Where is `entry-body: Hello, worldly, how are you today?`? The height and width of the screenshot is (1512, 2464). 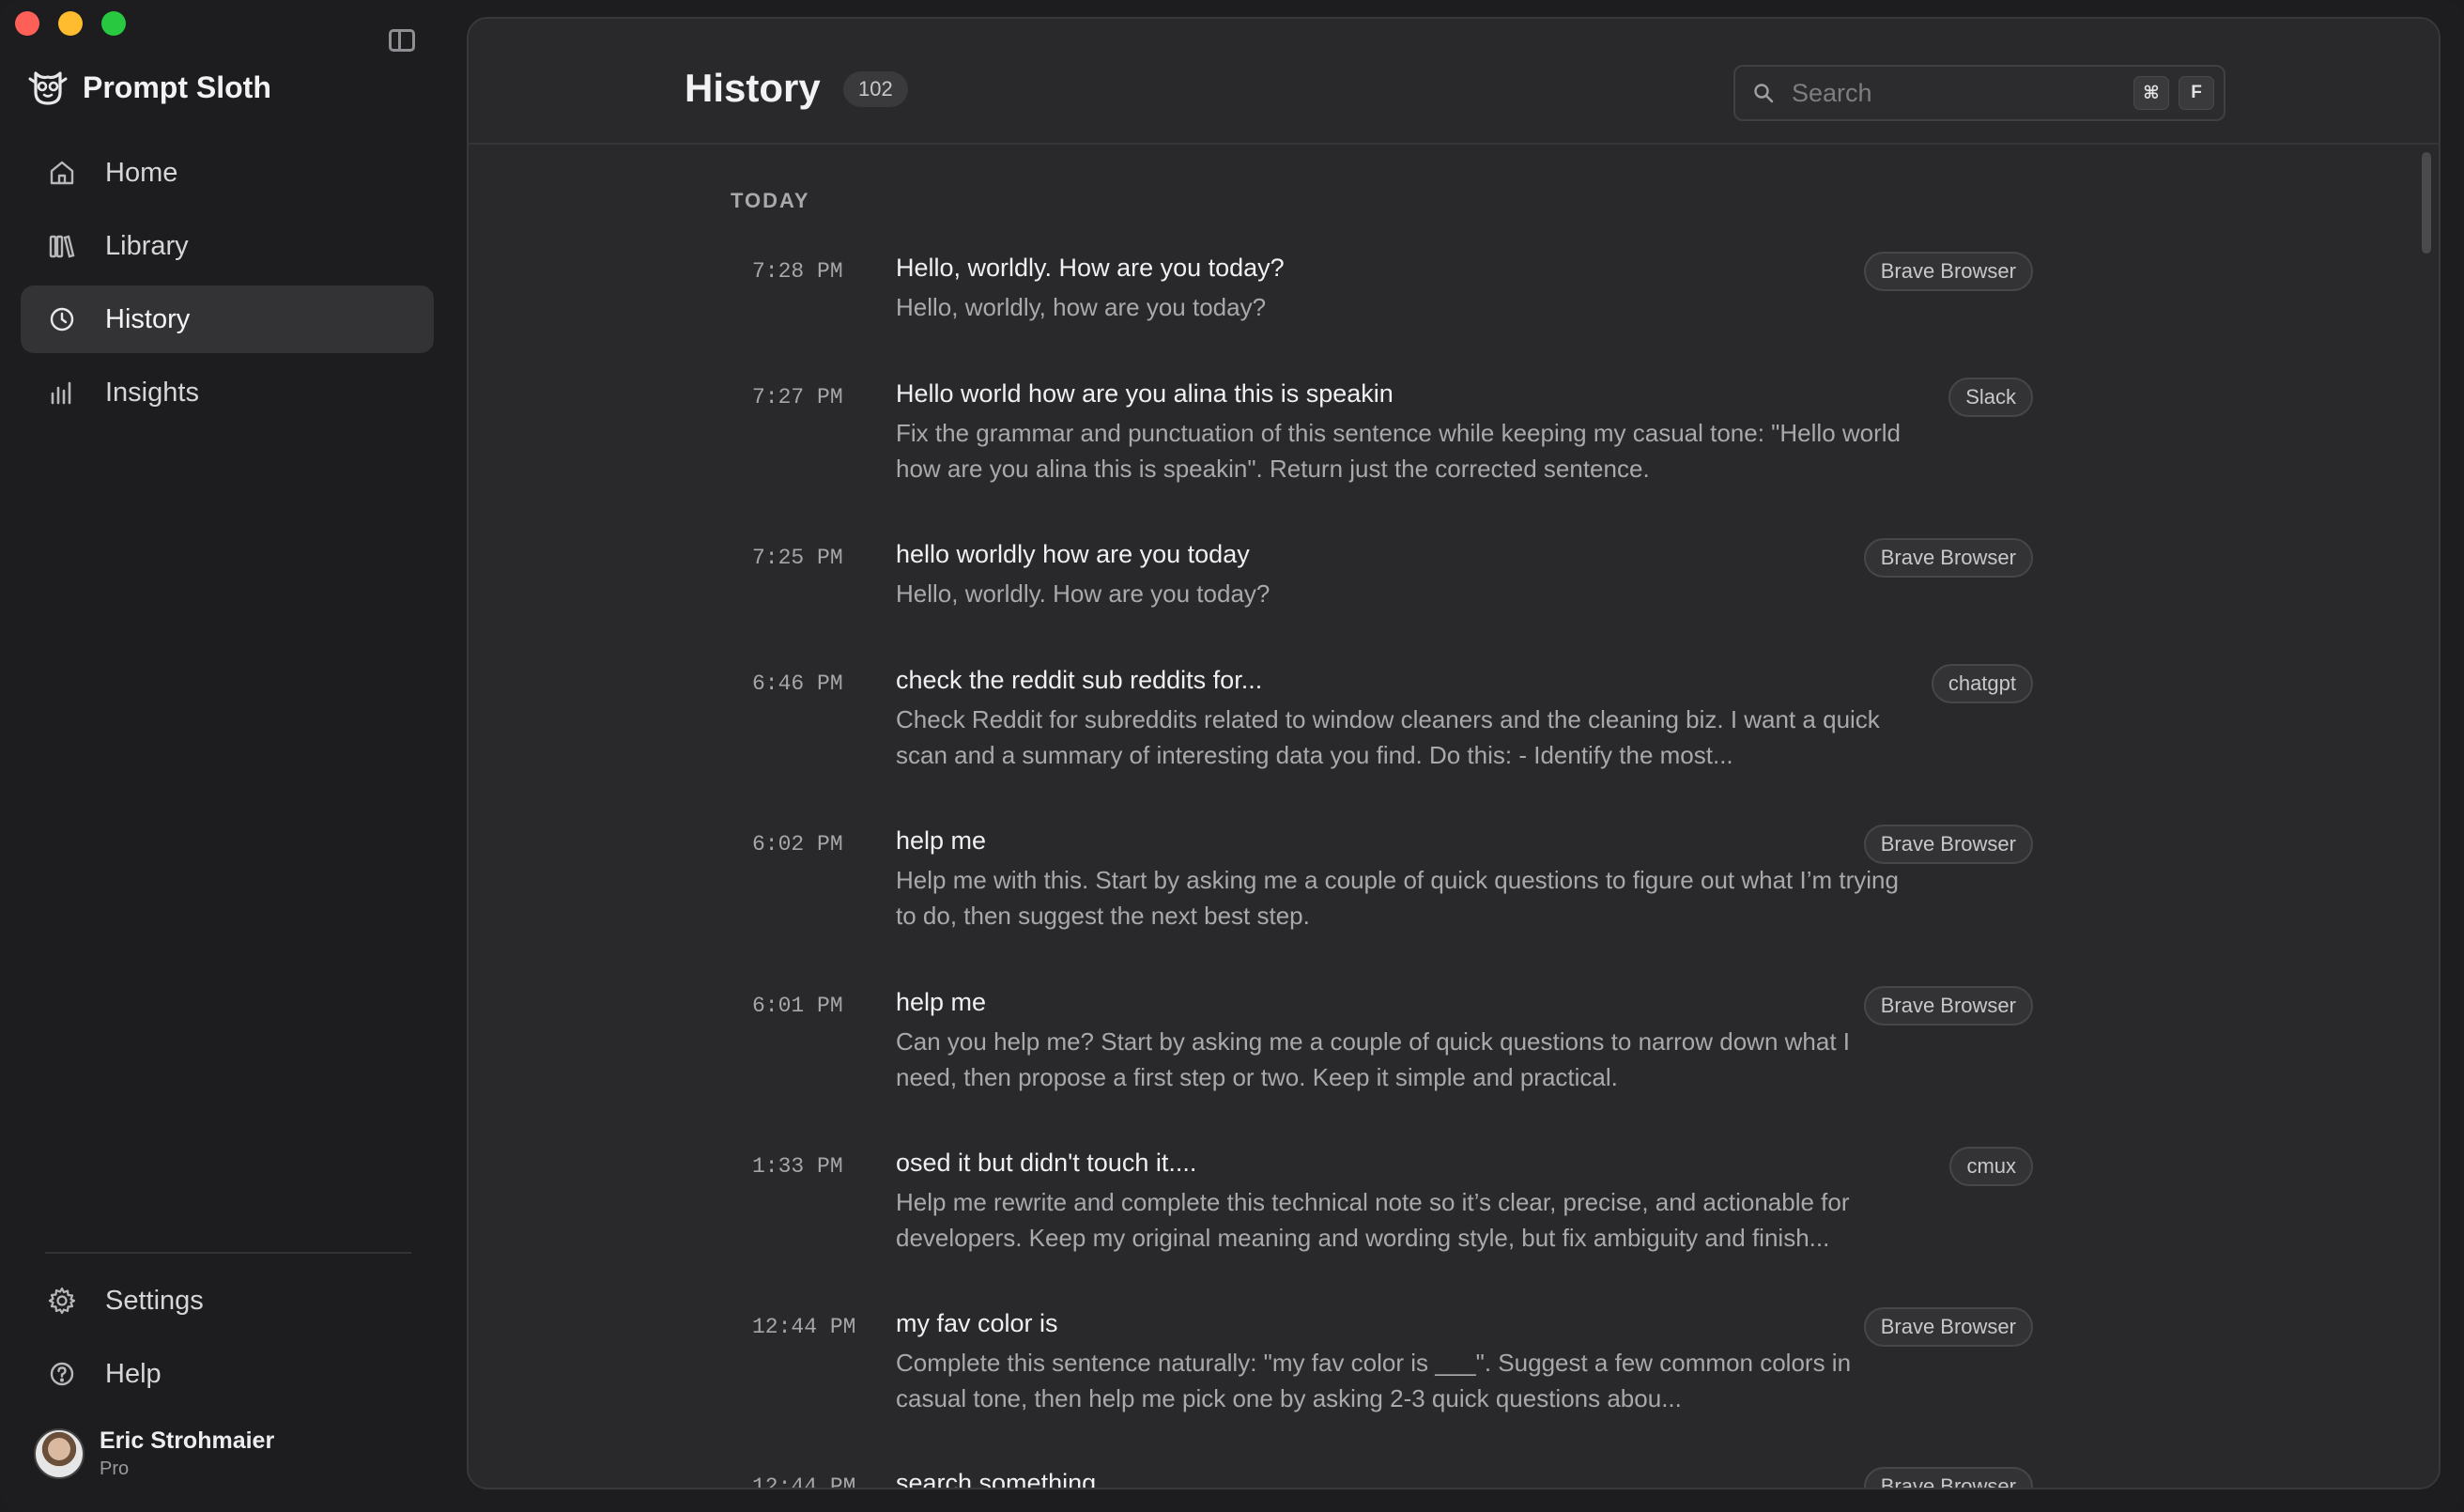
entry-body: Hello, worldly, how are you today? is located at coordinates (1081, 307).